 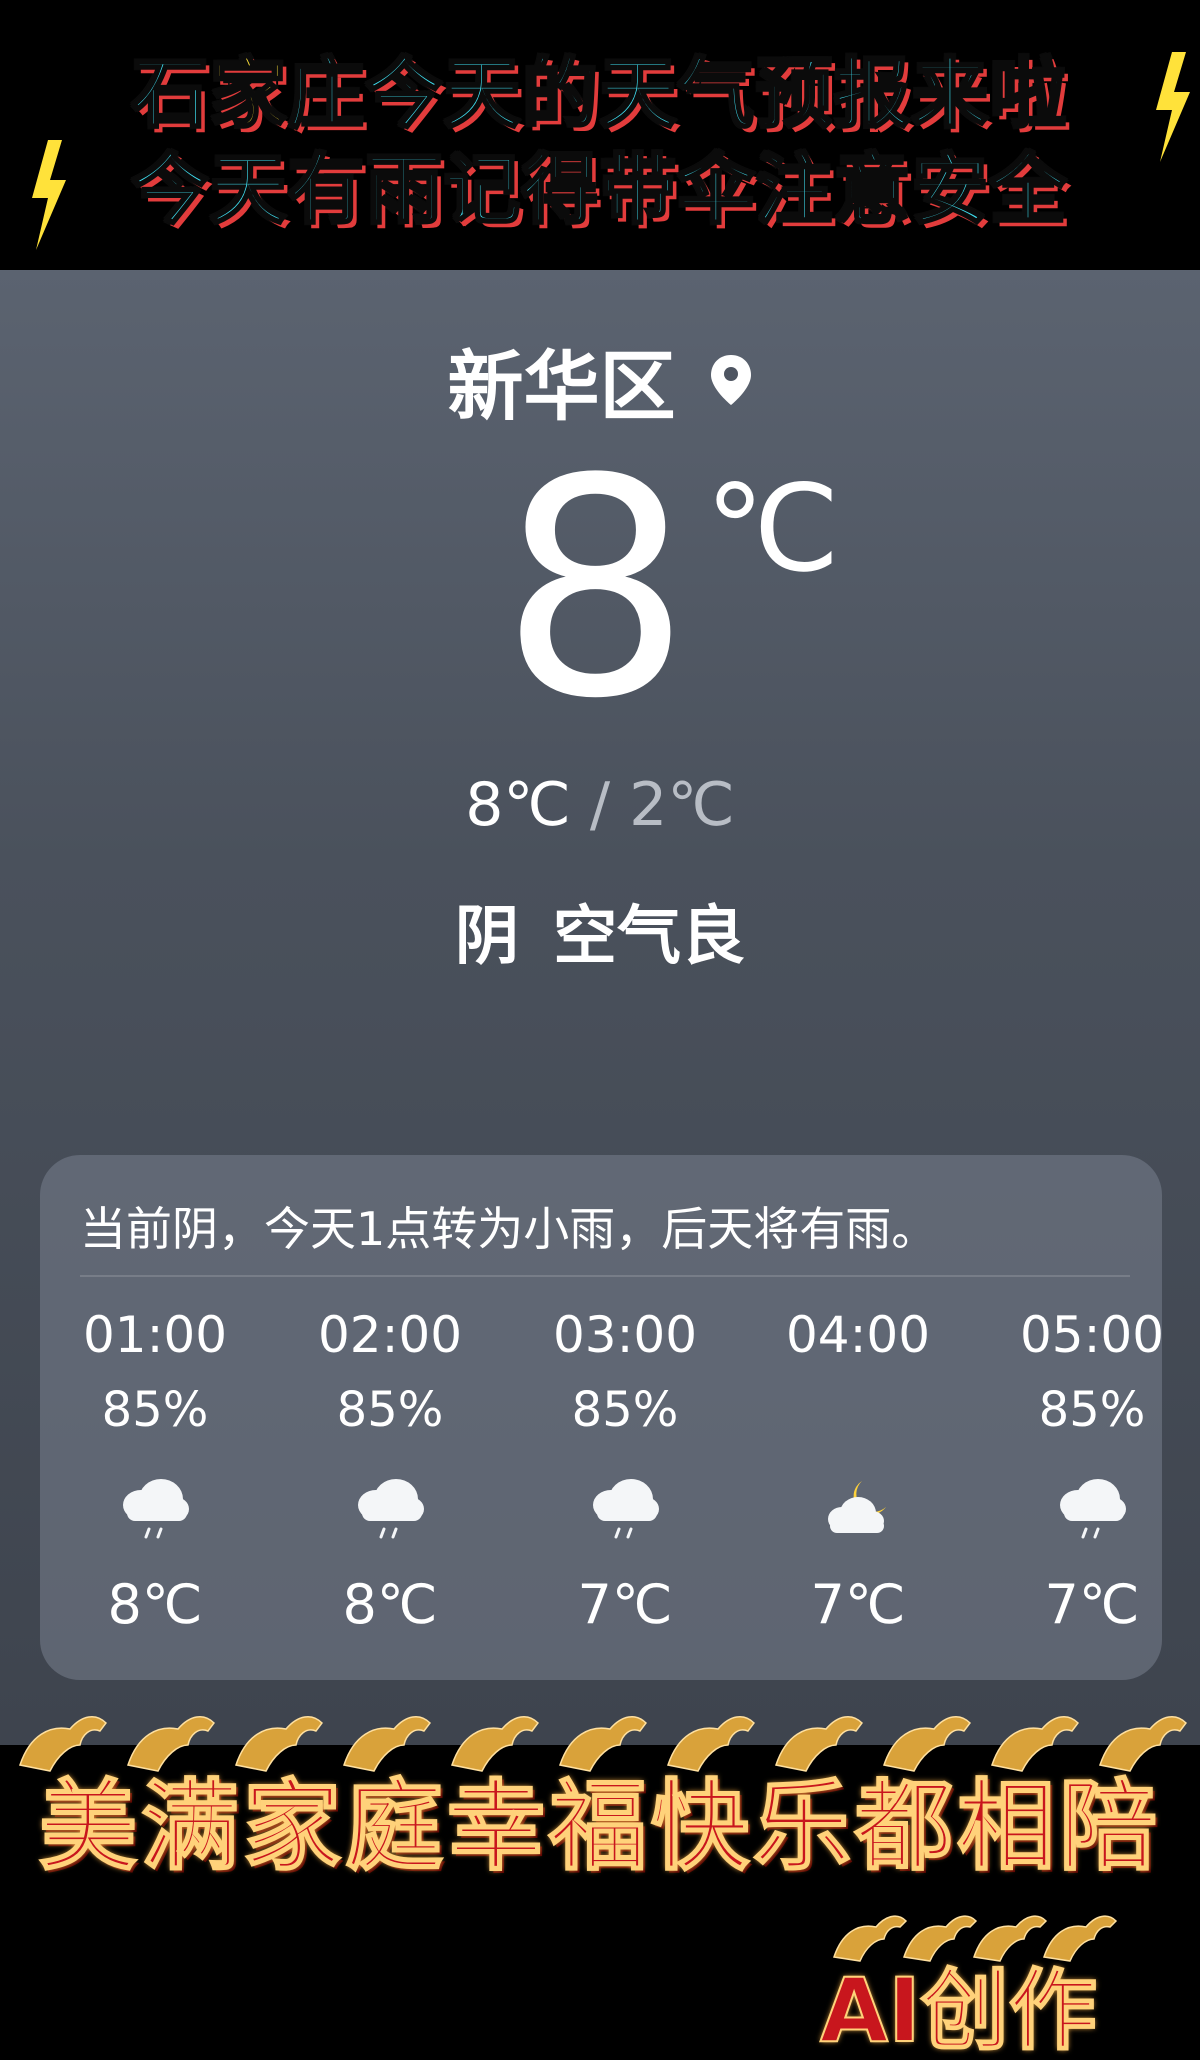 I want to click on condition-row: 阴空气良, so click(x=600, y=931).